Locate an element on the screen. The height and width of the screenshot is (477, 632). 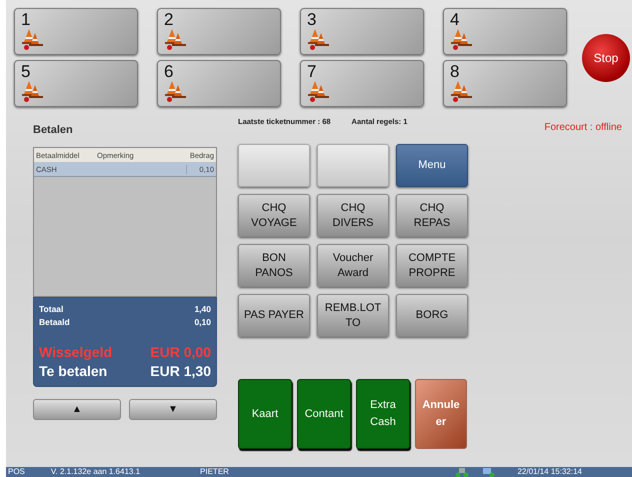
pump-button: 3 is located at coordinates (362, 31).